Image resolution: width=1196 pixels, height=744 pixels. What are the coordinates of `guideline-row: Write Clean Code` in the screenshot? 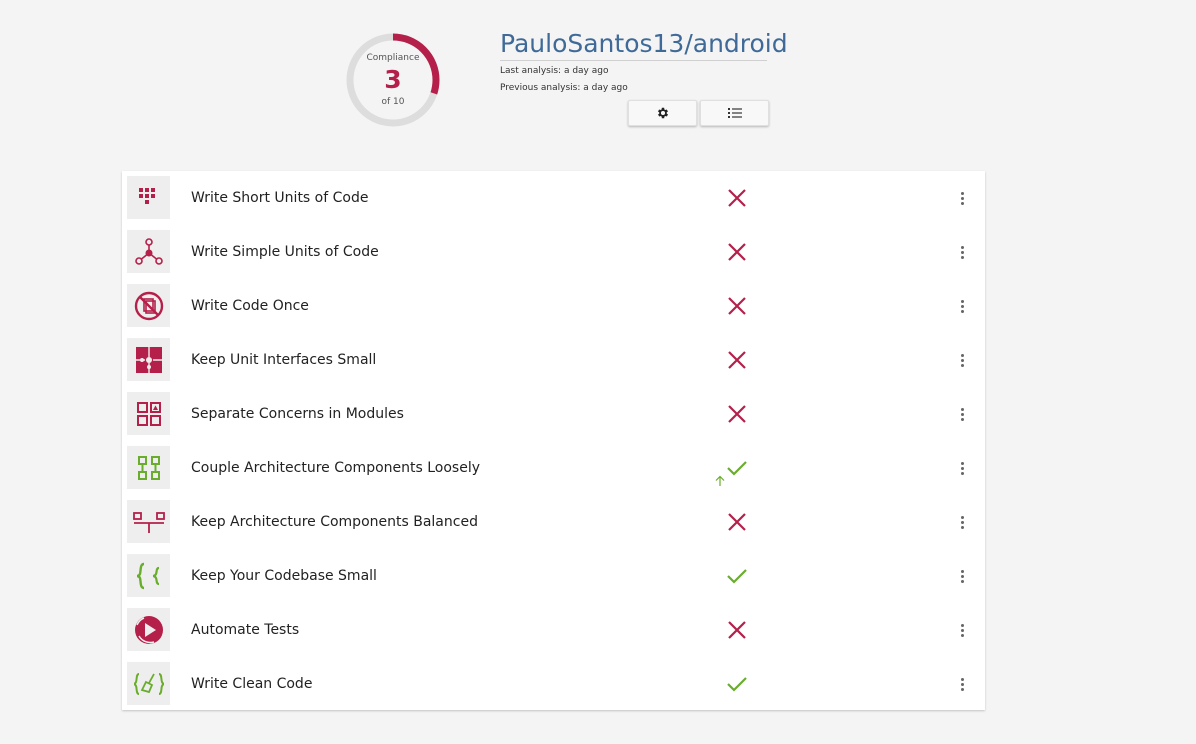 It's located at (553, 684).